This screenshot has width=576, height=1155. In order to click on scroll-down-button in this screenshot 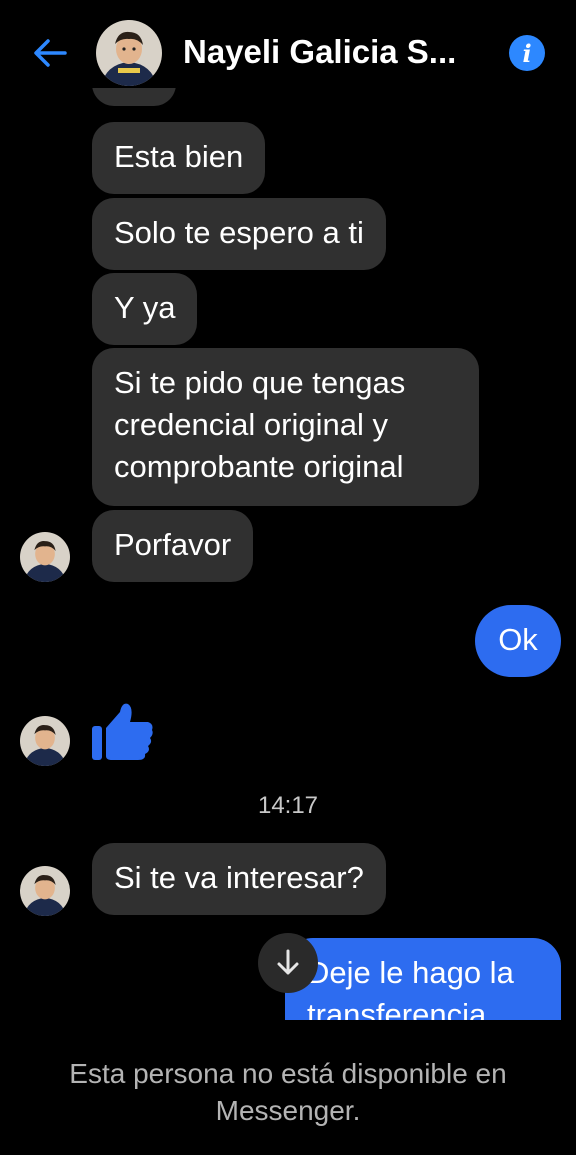, I will do `click(288, 963)`.